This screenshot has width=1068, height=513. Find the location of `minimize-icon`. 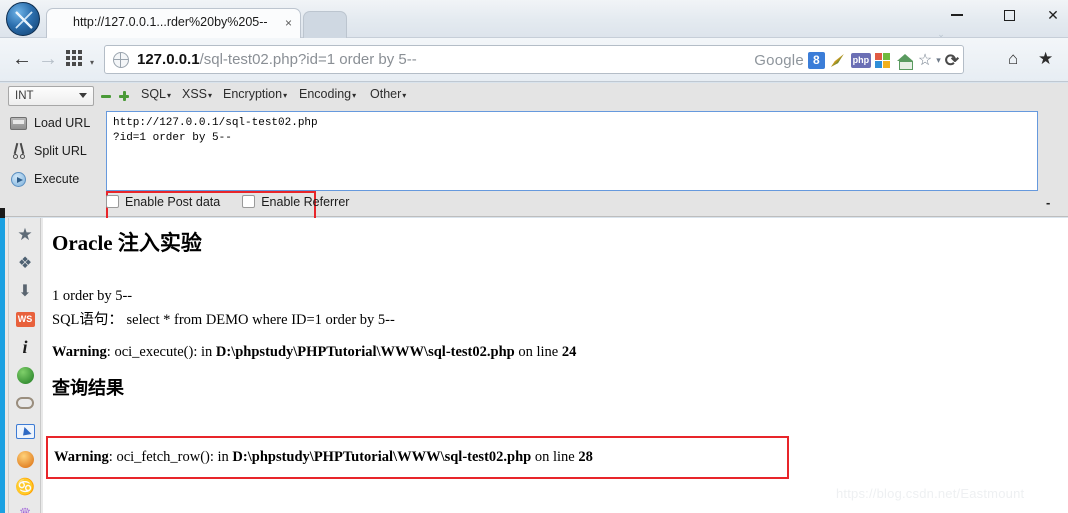

minimize-icon is located at coordinates (957, 15).